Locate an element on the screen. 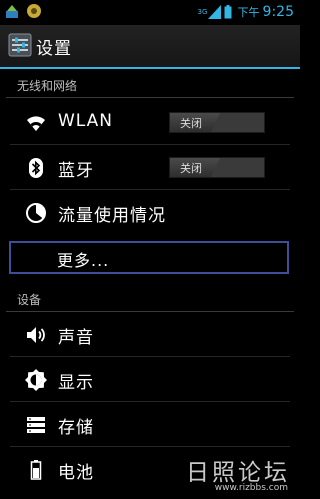  section-header-label: 无线和网络 is located at coordinates (47, 86).